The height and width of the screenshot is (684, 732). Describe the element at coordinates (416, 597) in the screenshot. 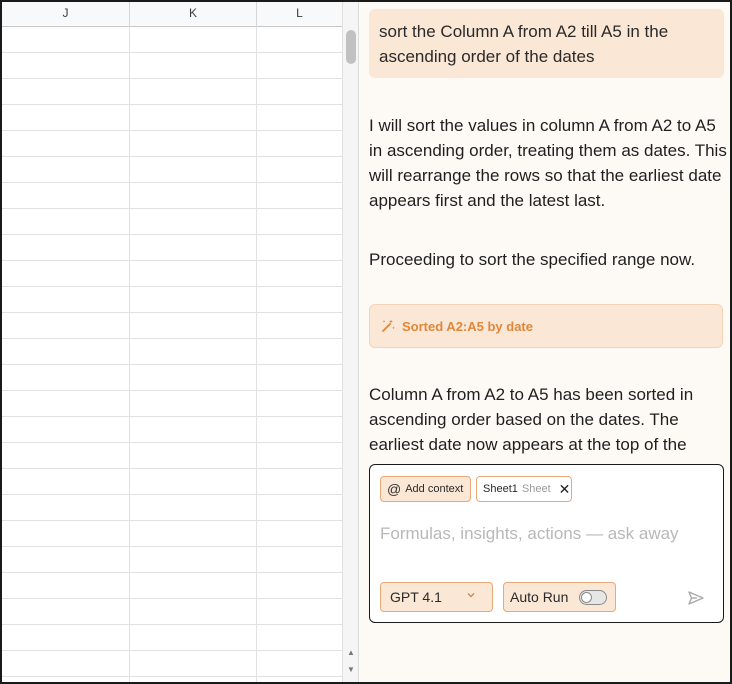

I see `model-select-value: GPT 4.1` at that location.